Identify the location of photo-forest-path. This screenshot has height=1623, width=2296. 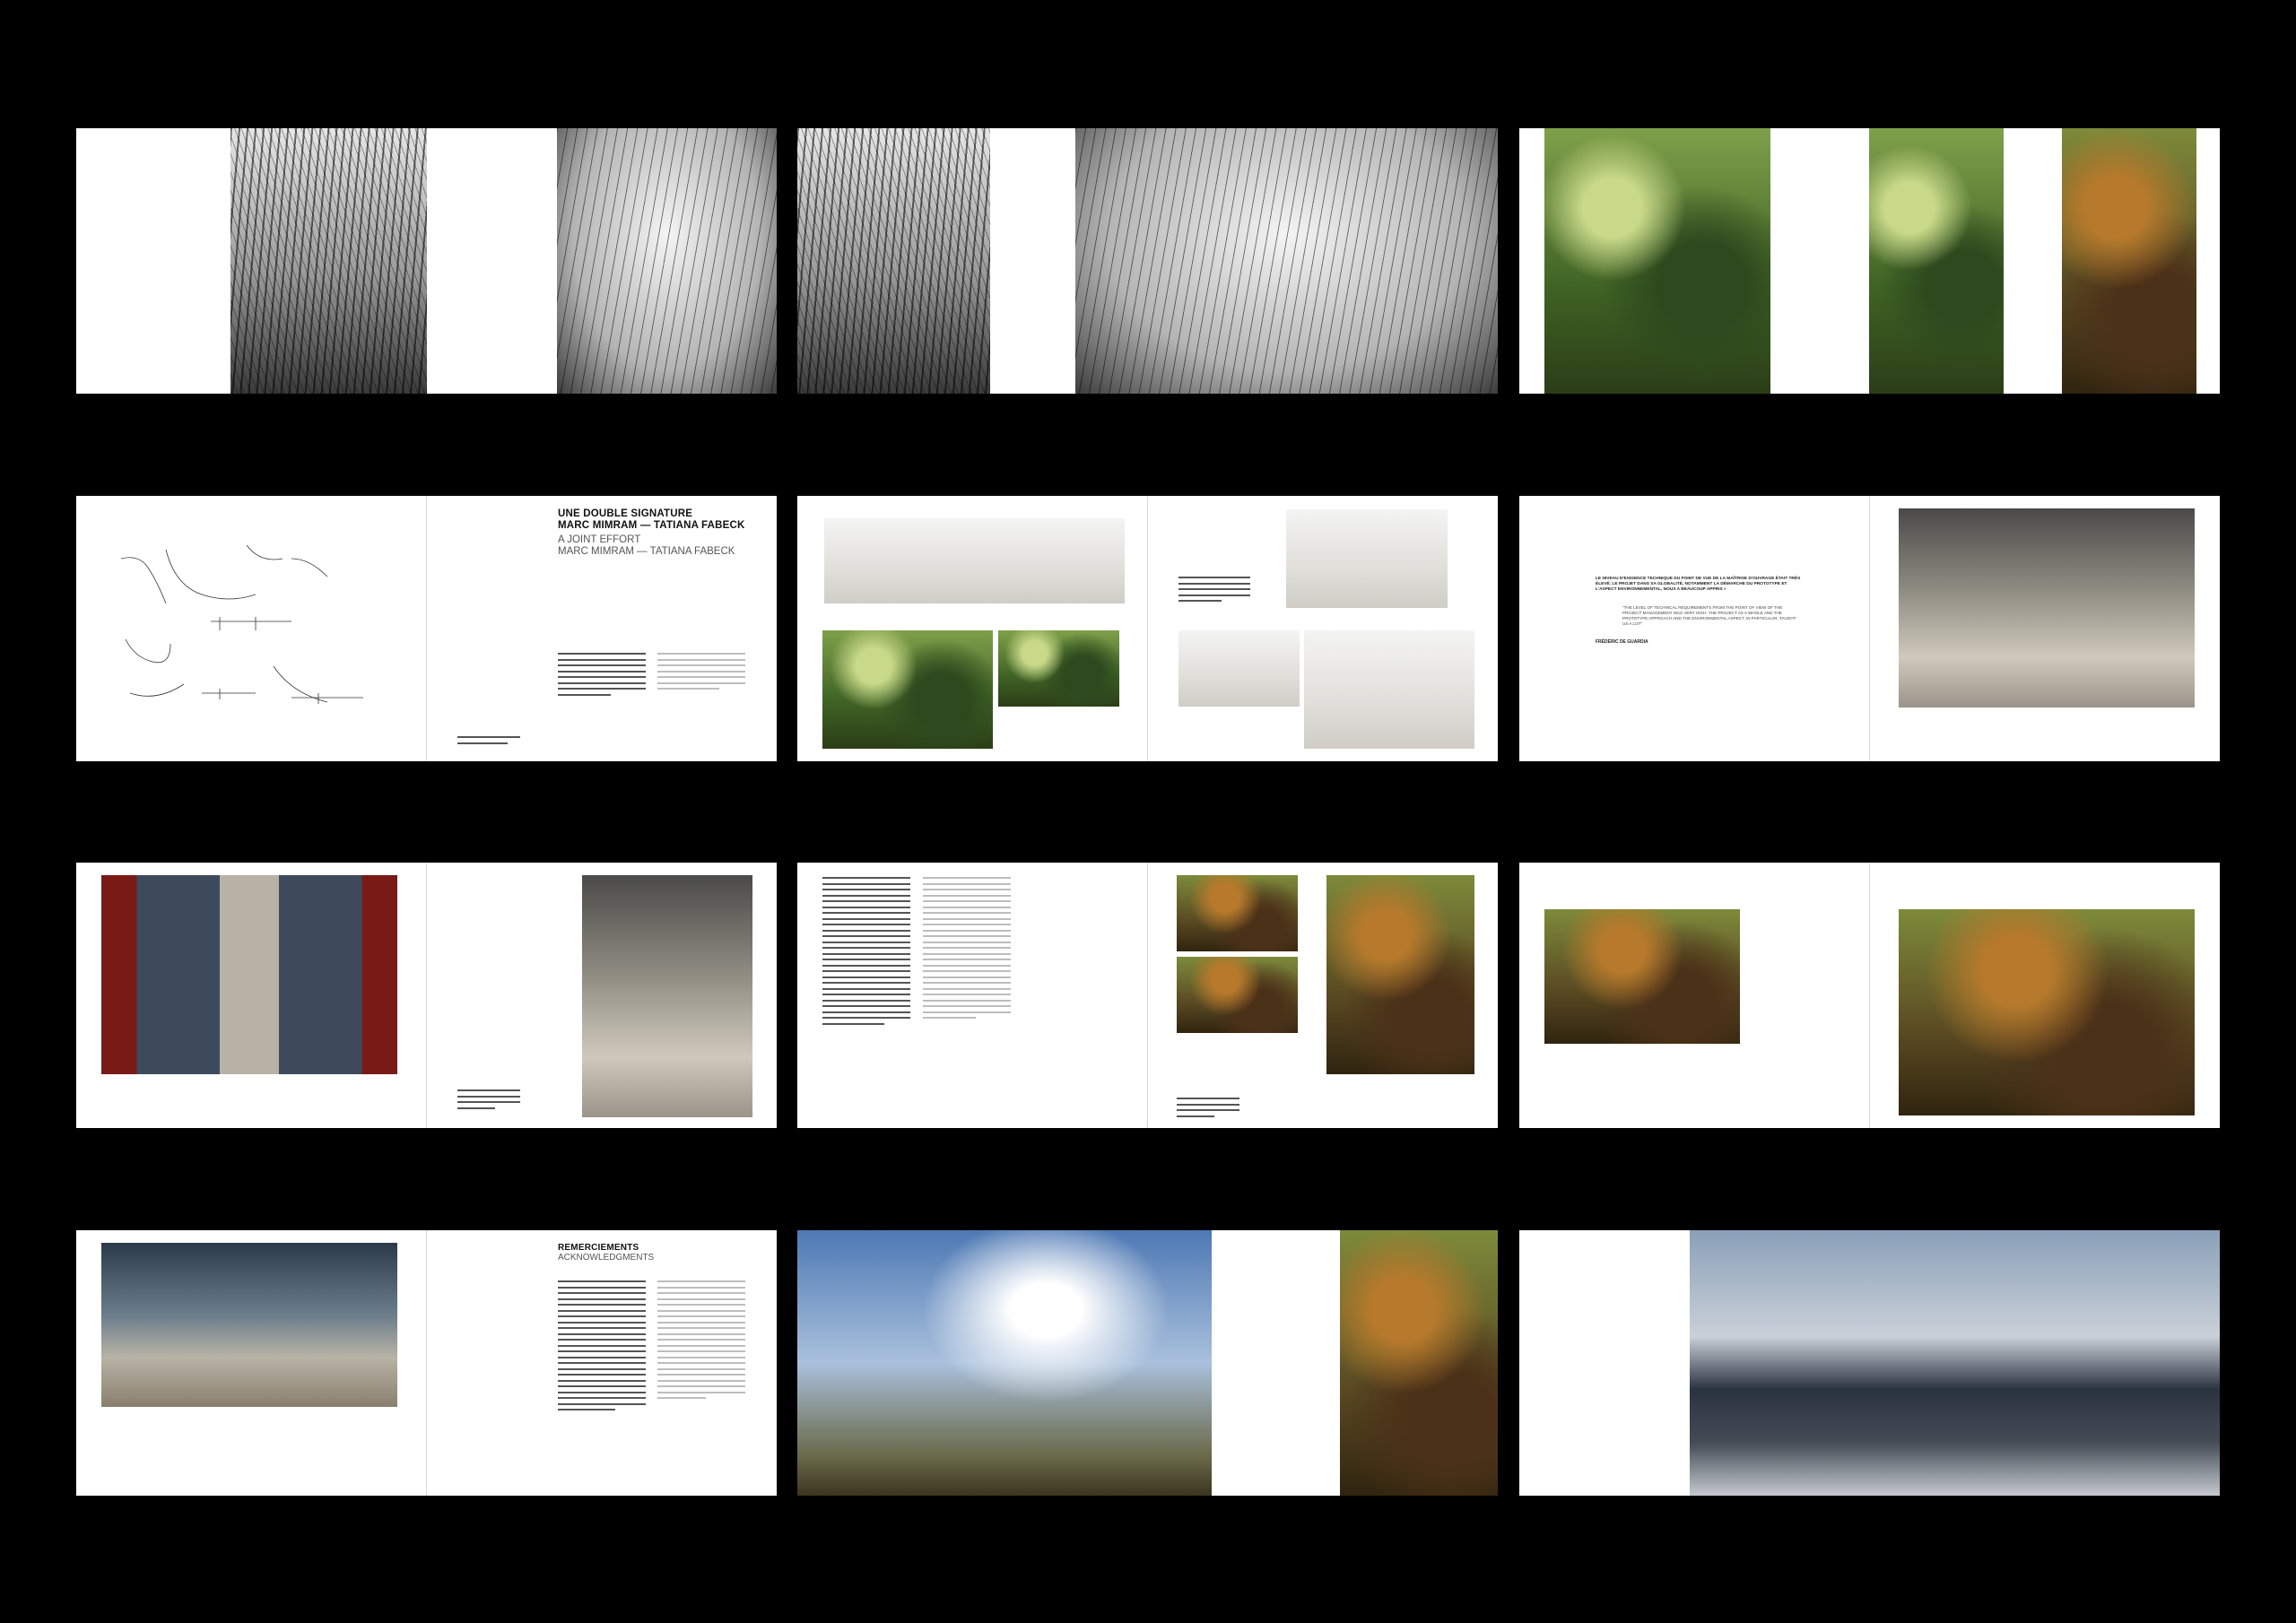
(1936, 261).